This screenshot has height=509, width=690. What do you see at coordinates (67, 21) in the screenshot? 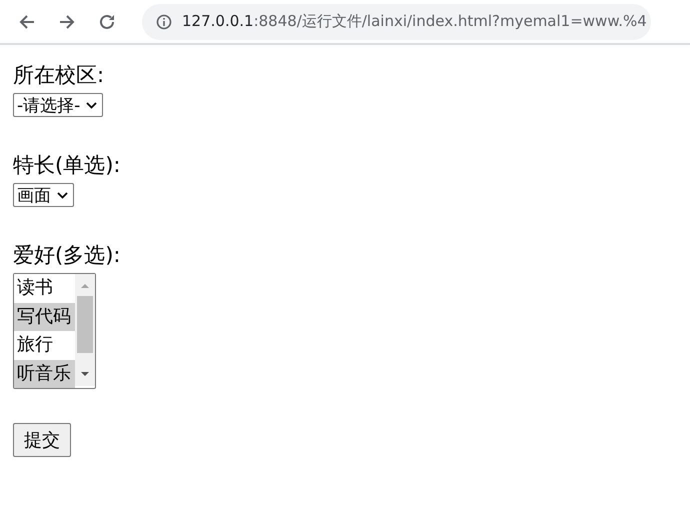
I see `forward-arrow-icon` at bounding box center [67, 21].